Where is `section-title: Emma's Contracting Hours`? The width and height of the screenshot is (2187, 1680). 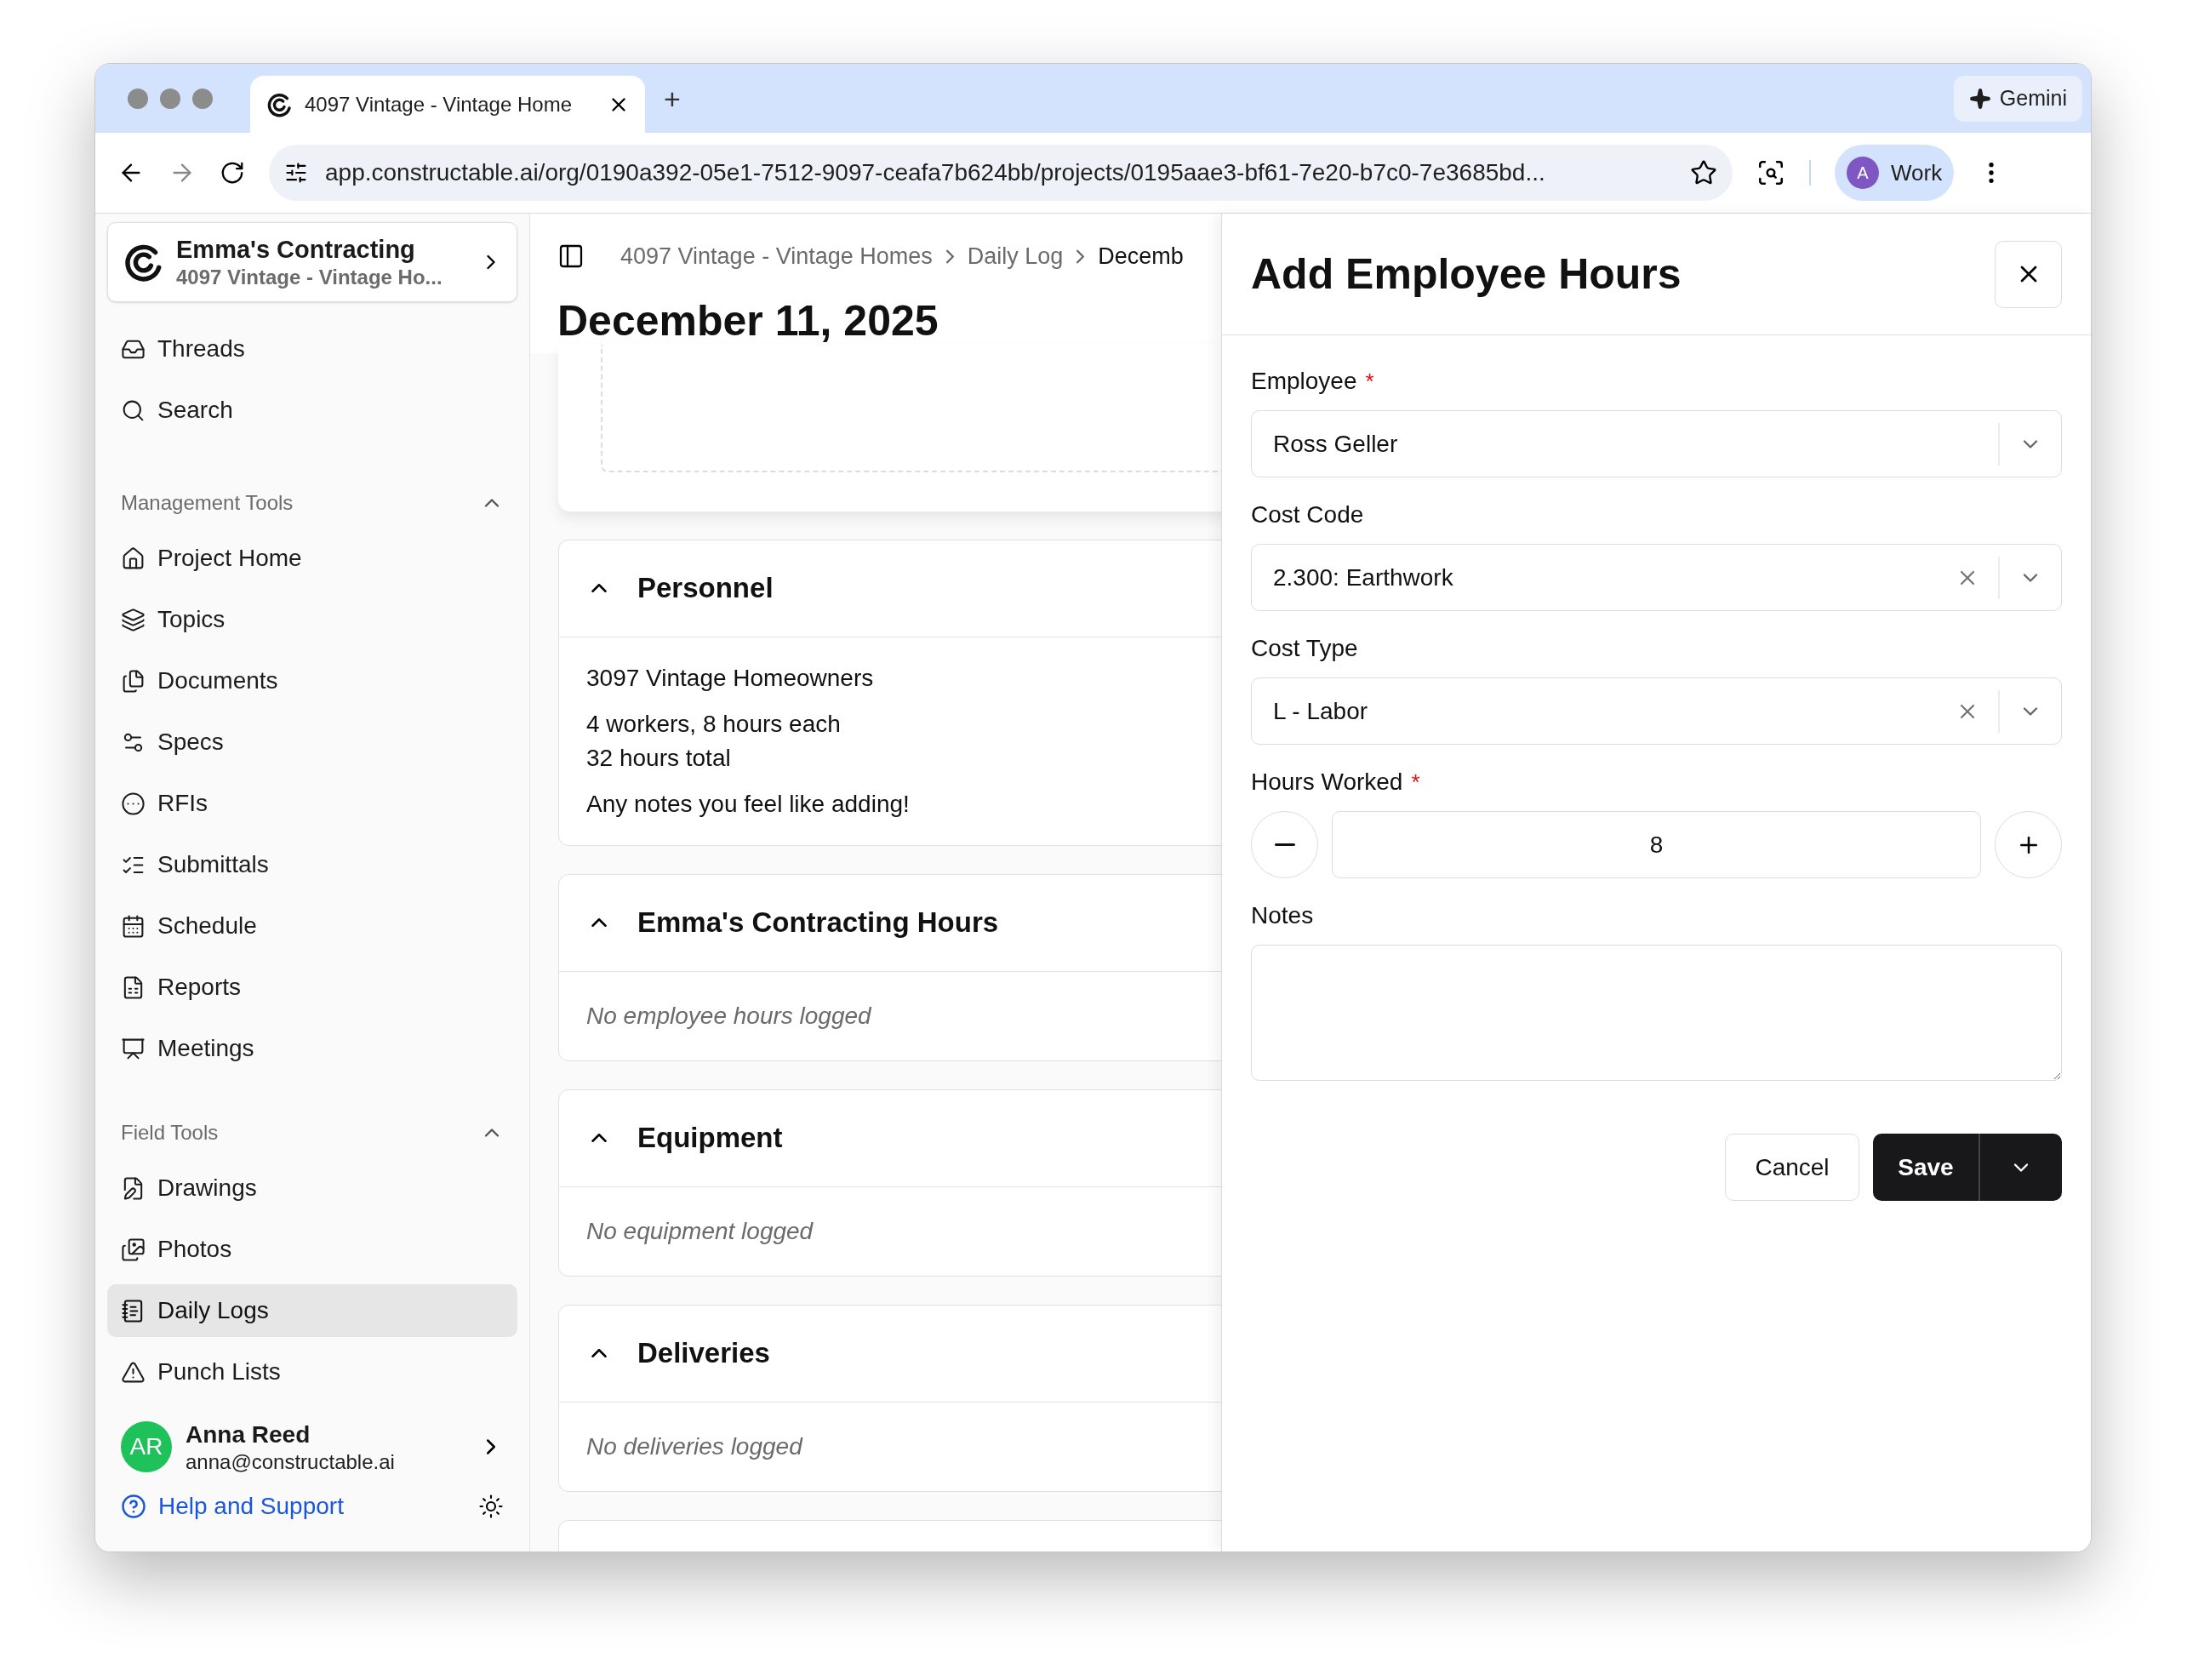
section-title: Emma's Contracting Hours is located at coordinates (818, 923).